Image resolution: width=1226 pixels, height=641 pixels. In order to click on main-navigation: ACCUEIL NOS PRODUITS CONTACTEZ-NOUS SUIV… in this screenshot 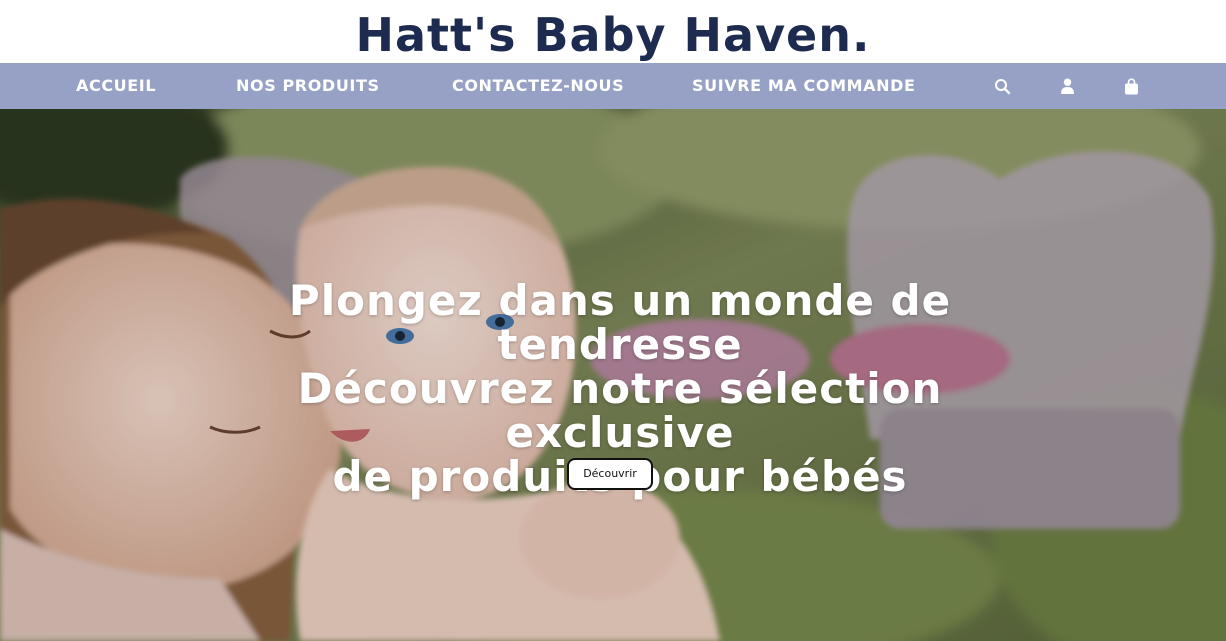, I will do `click(613, 86)`.